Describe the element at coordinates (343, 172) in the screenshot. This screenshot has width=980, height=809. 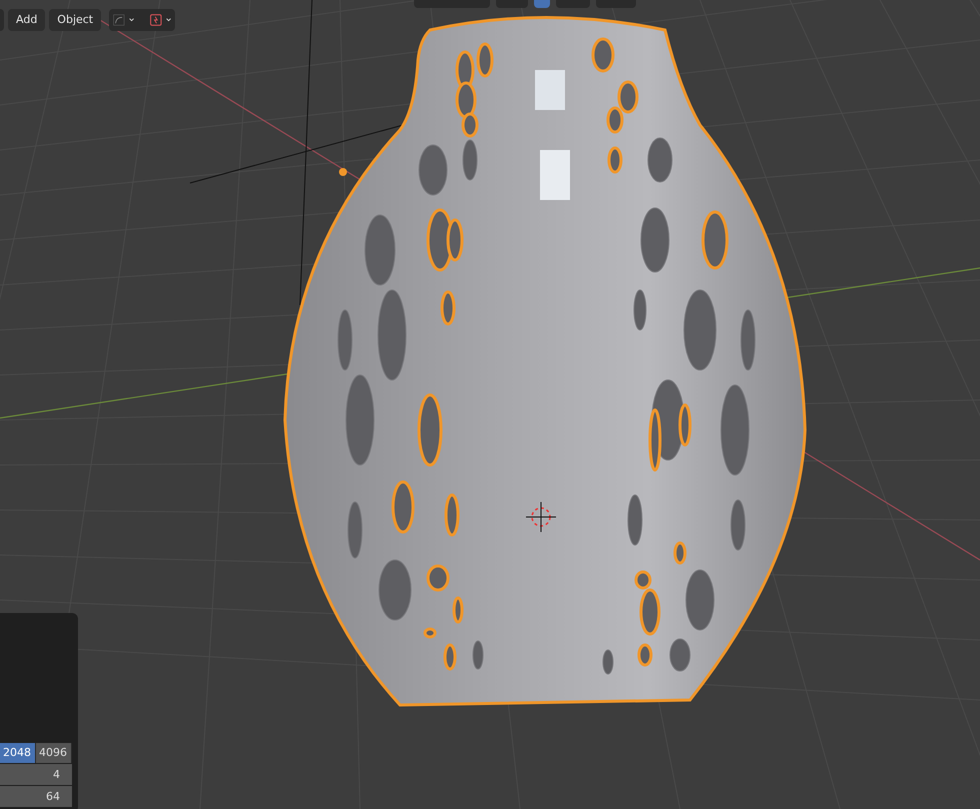
I see `light-object-icon` at that location.